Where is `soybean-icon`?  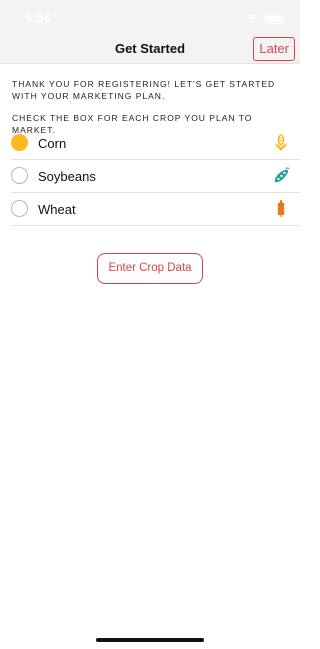
soybean-icon is located at coordinates (281, 176).